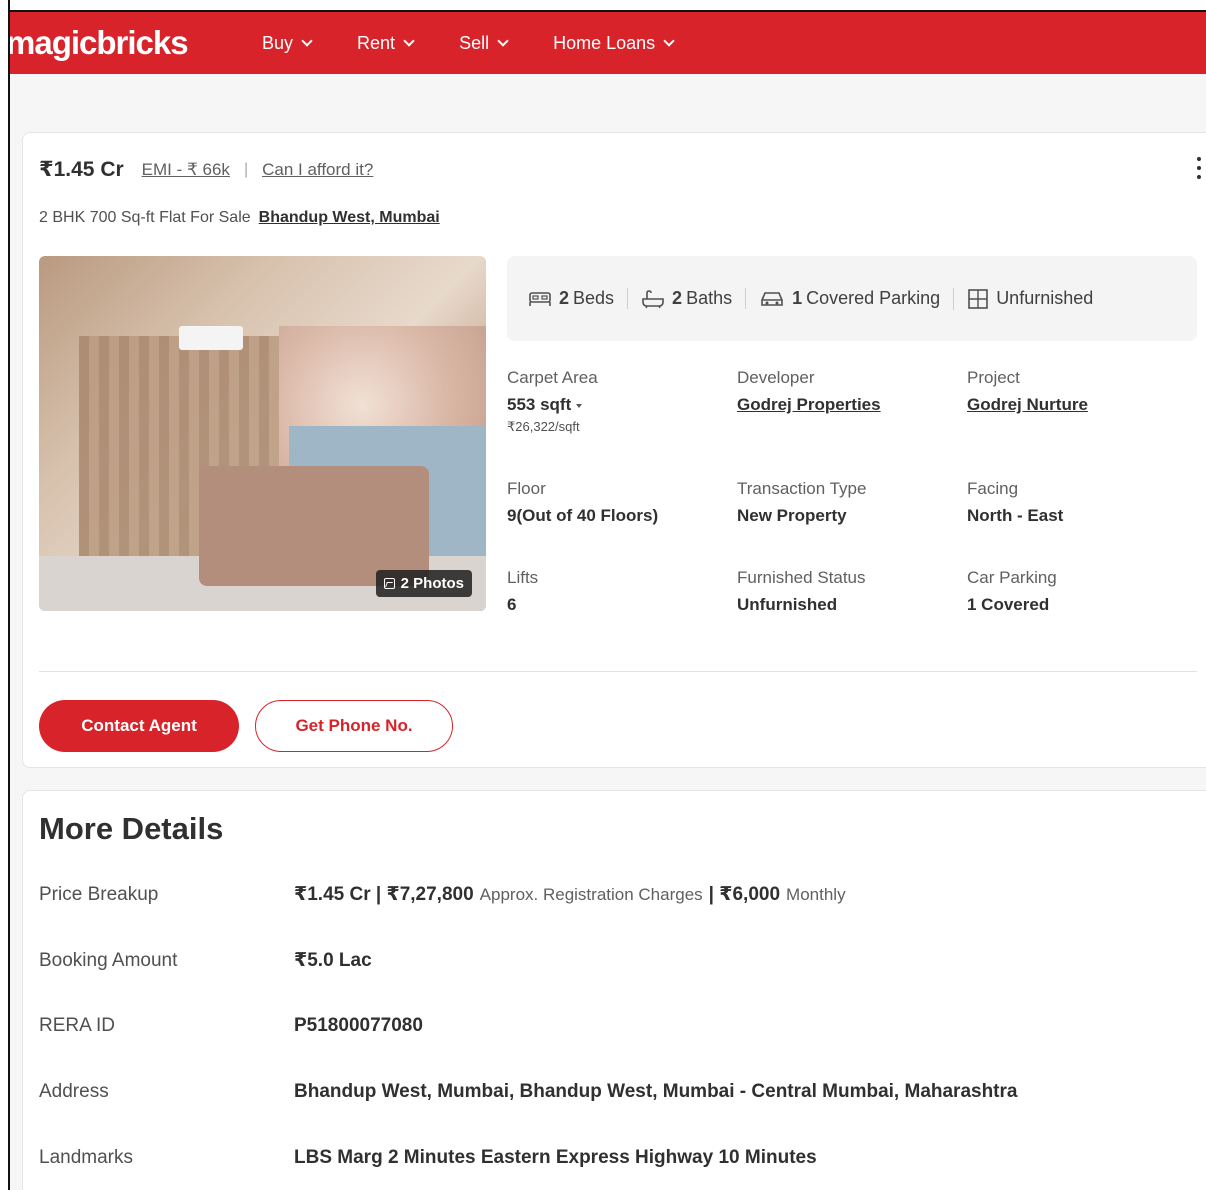 The image size is (1206, 1190). Describe the element at coordinates (594, 298) in the screenshot. I see `amenity-beds-label: Beds` at that location.